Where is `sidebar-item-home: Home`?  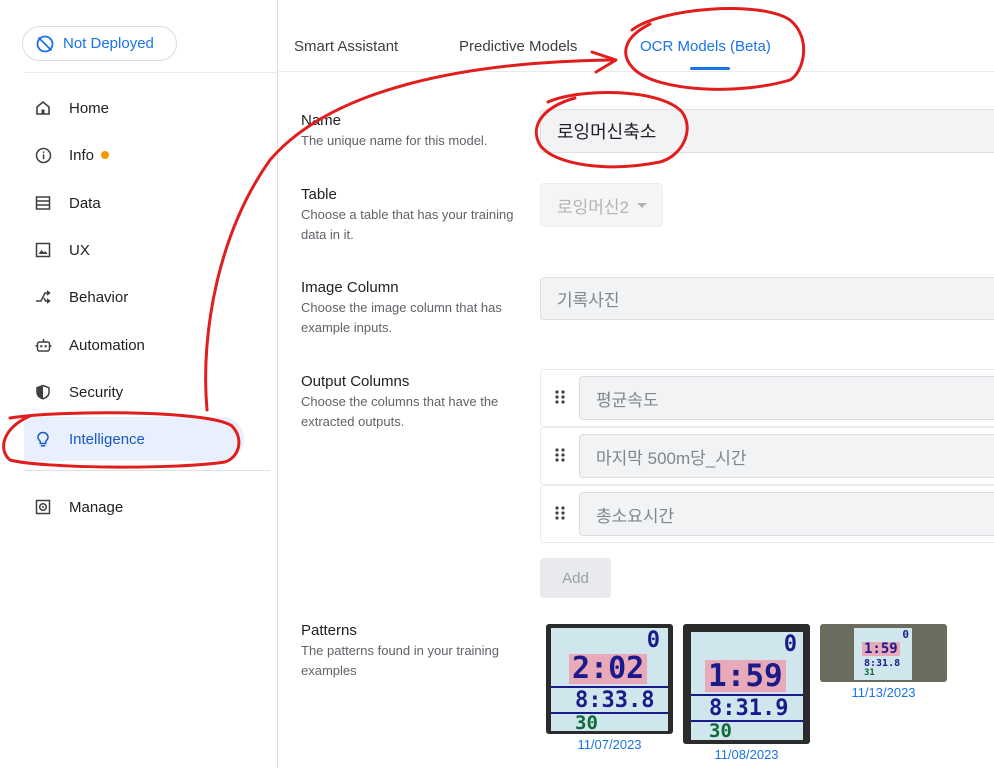 sidebar-item-home: Home is located at coordinates (134, 108).